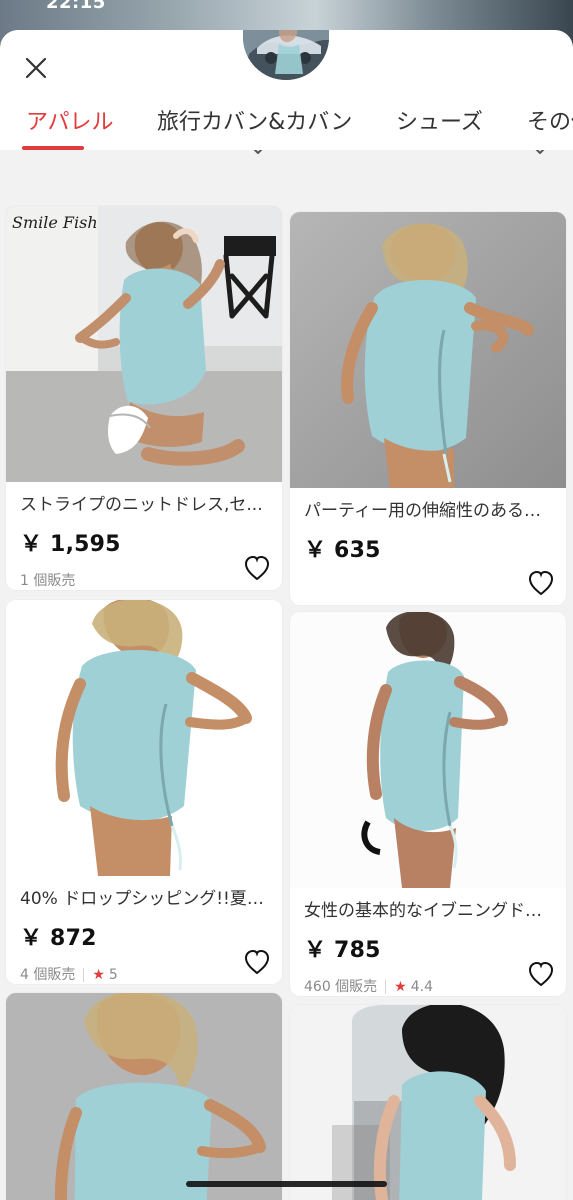 The height and width of the screenshot is (1200, 573). Describe the element at coordinates (428, 587) in the screenshot. I see `product-meta` at that location.